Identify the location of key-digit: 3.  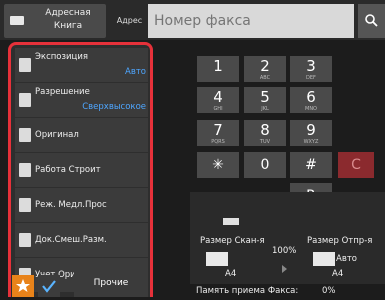
(311, 66).